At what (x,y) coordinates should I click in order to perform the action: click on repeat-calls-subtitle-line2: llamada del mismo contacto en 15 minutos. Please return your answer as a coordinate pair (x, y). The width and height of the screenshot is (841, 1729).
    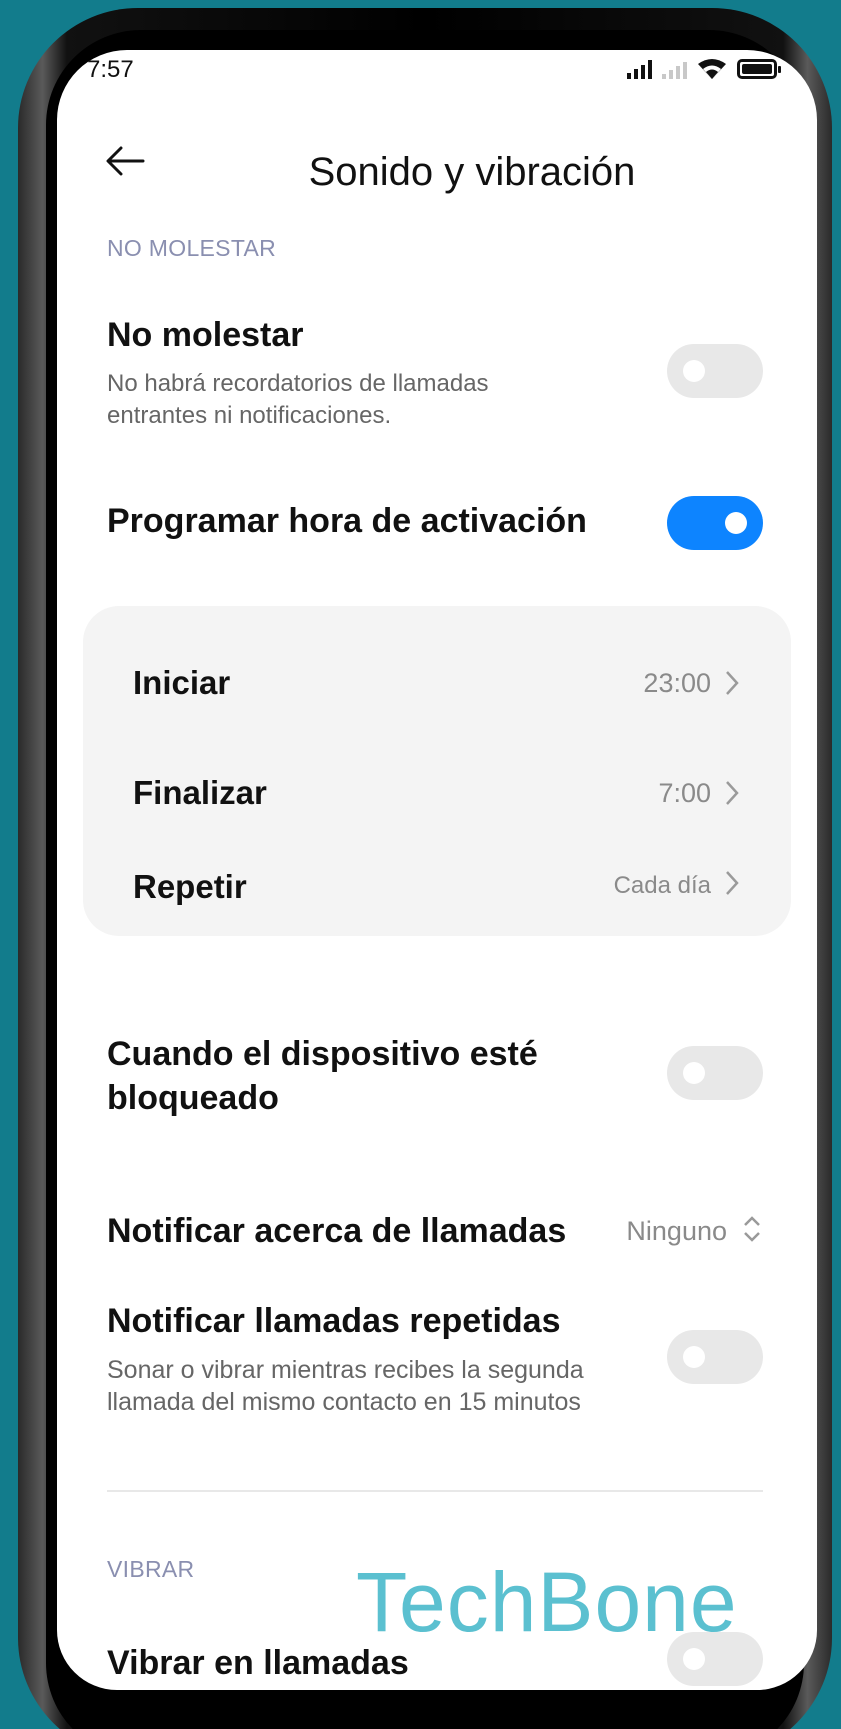
    Looking at the image, I should click on (344, 1402).